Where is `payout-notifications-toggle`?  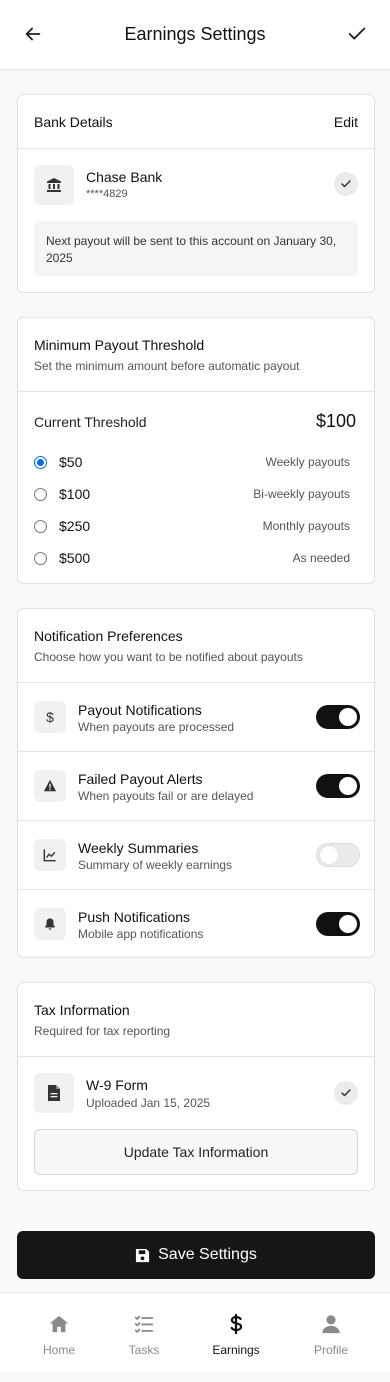
payout-notifications-toggle is located at coordinates (338, 717).